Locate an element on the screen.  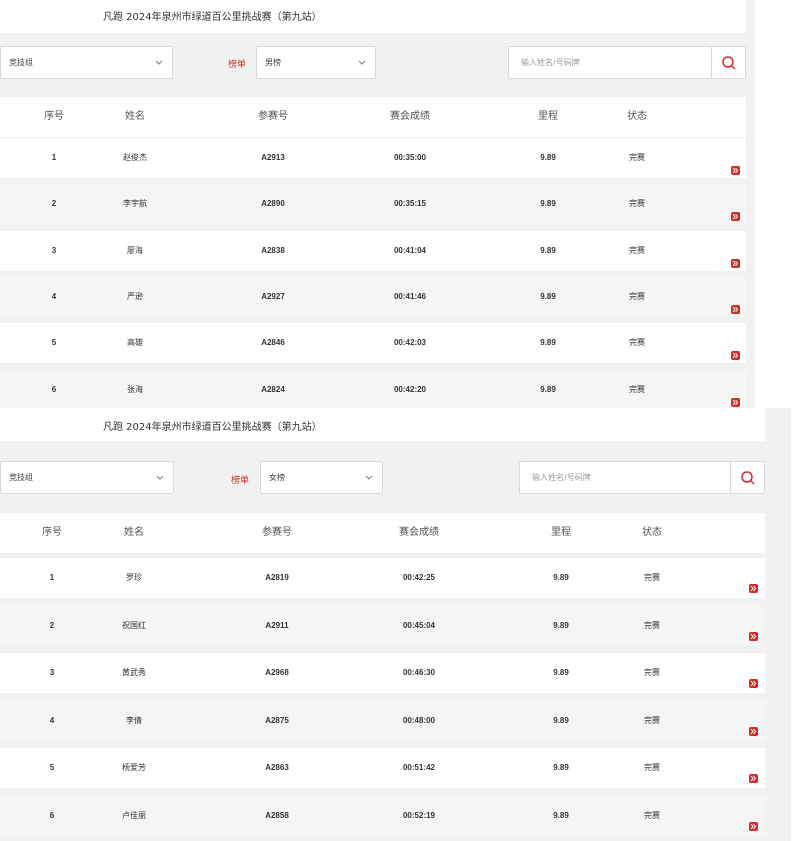
row-name: 廖海 is located at coordinates (135, 250).